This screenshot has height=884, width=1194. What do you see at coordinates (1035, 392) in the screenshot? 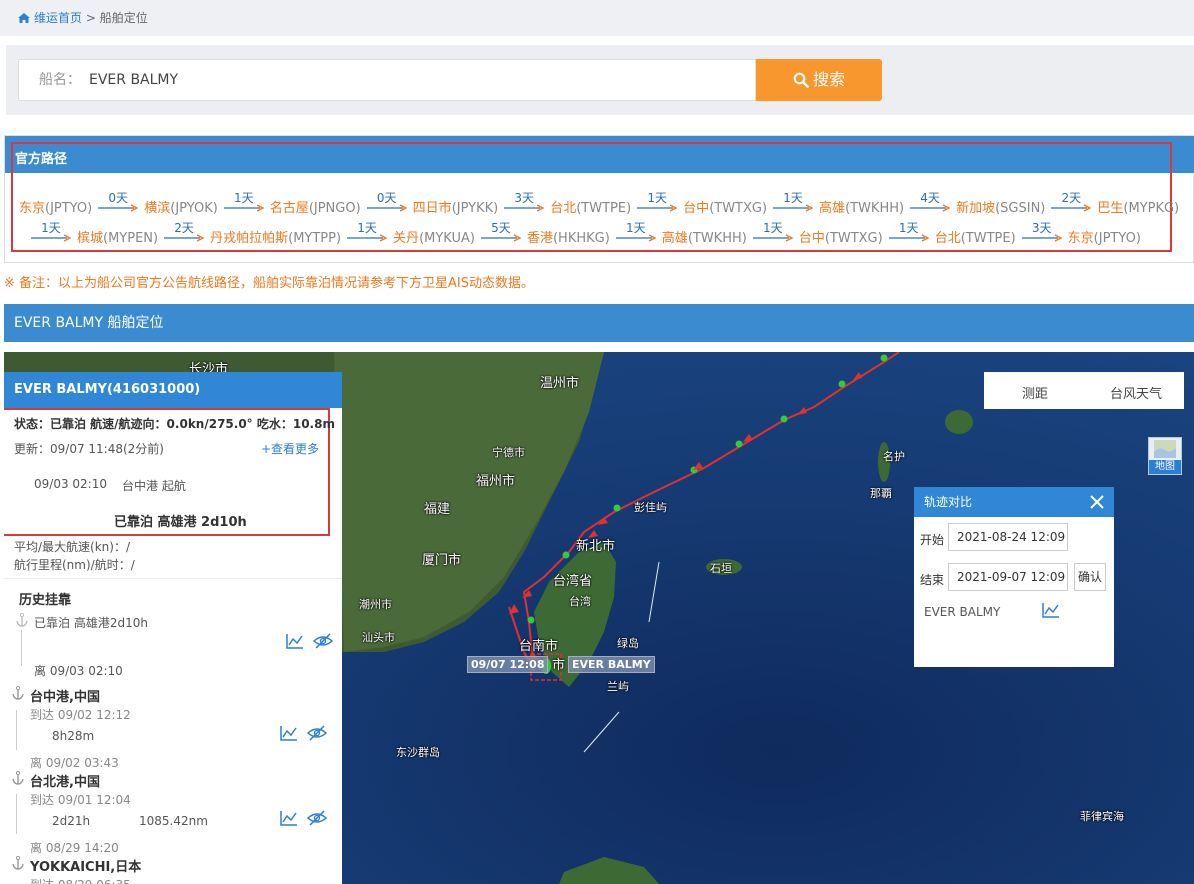
I see `measure-button: 测距` at bounding box center [1035, 392].